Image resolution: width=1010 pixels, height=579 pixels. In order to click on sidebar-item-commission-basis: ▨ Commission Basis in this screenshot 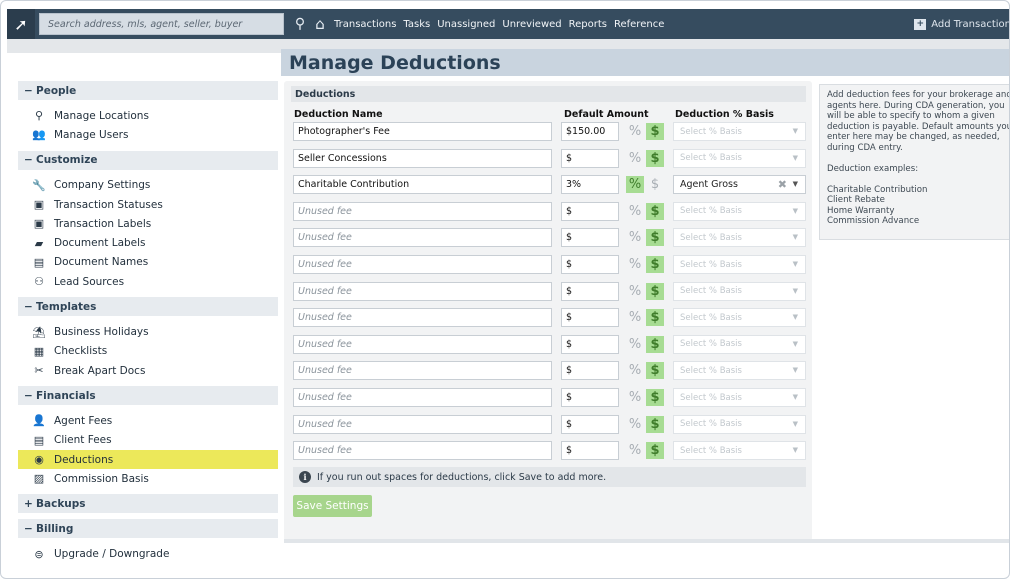, I will do `click(148, 478)`.